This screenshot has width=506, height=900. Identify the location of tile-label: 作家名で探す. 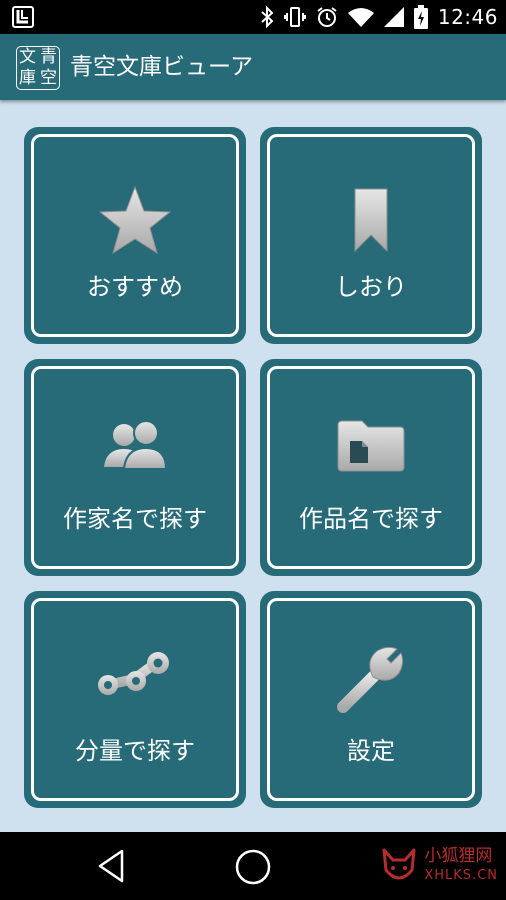
(135, 519).